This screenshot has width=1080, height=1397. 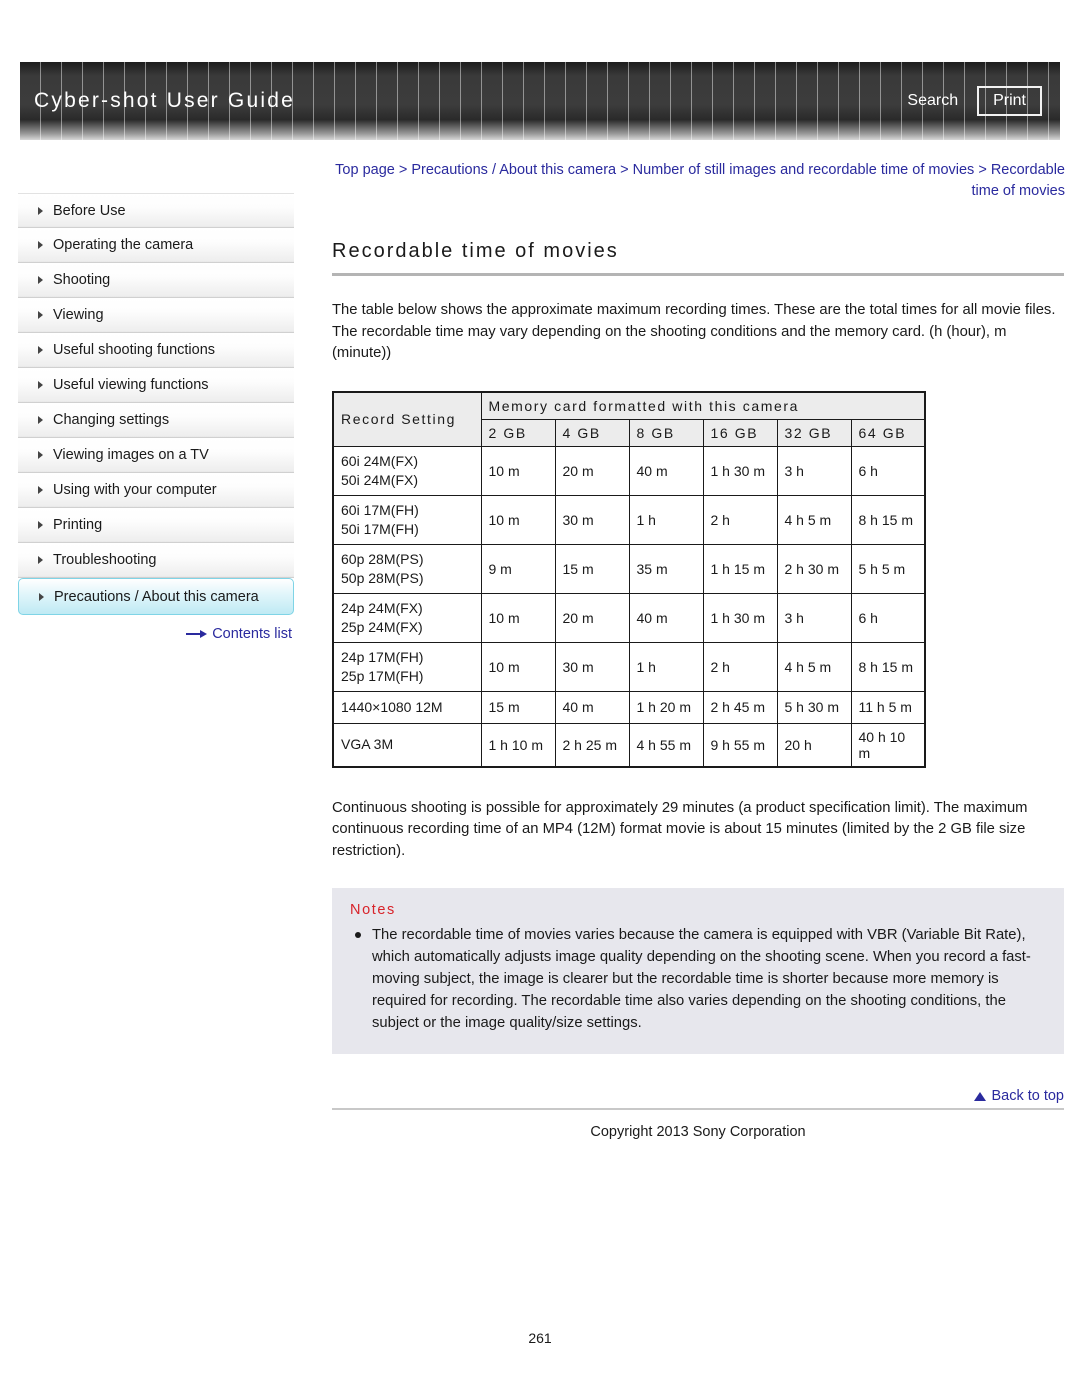 I want to click on sidebar-item-changing-settings: Changing settings, so click(x=156, y=420).